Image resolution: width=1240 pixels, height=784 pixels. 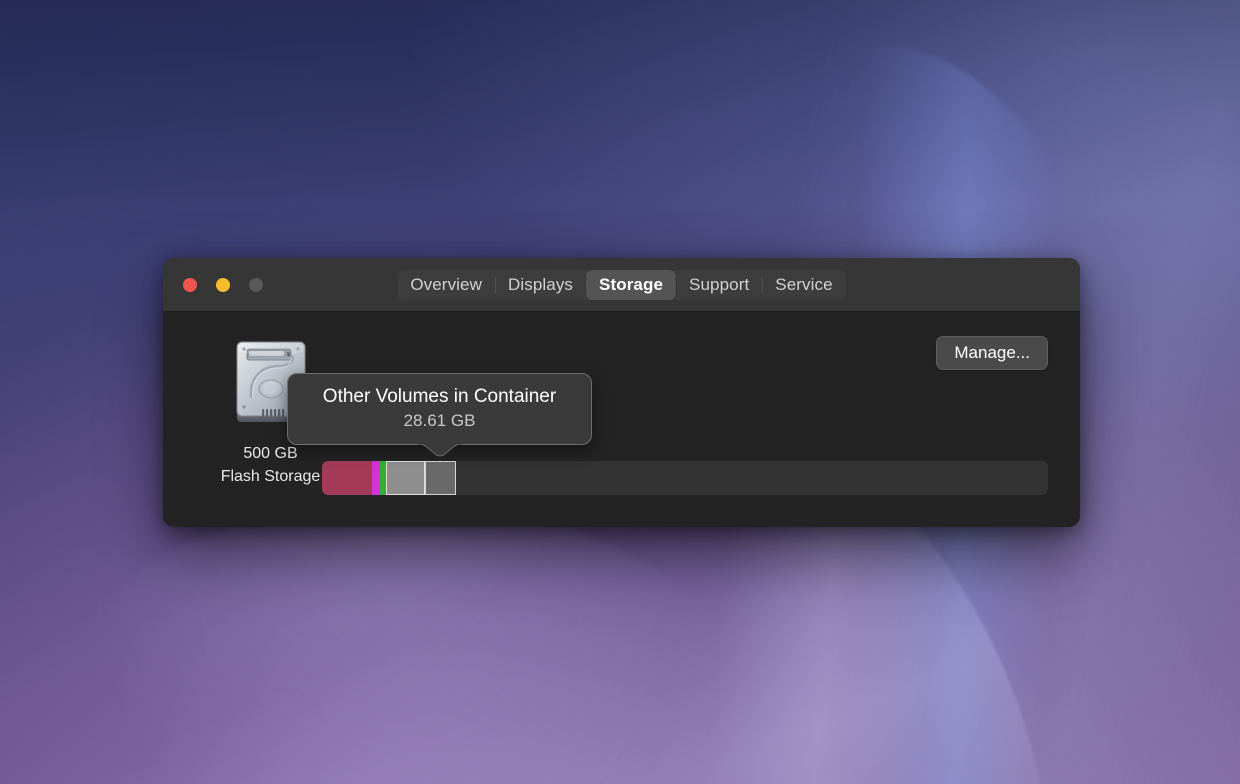 I want to click on tab-overview: Overview, so click(x=446, y=285).